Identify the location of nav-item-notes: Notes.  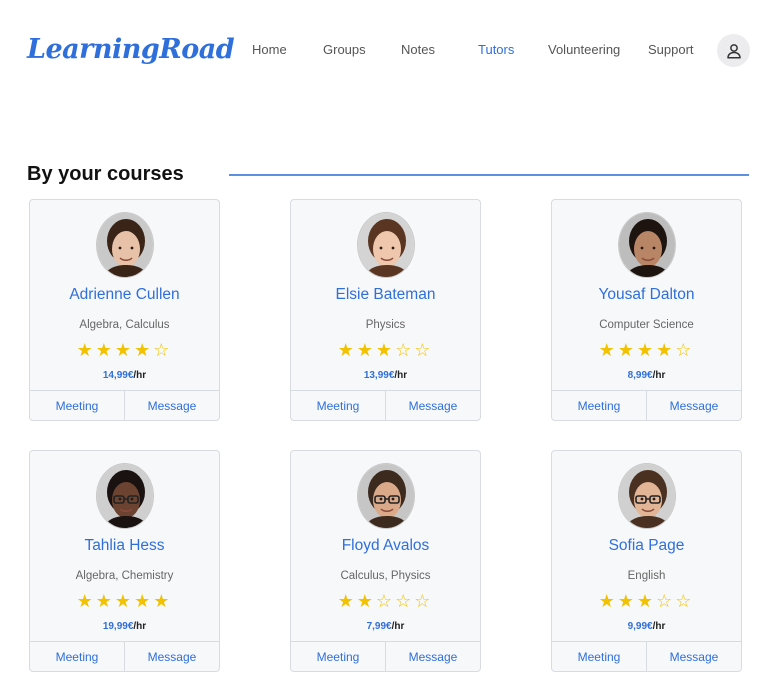
(418, 49).